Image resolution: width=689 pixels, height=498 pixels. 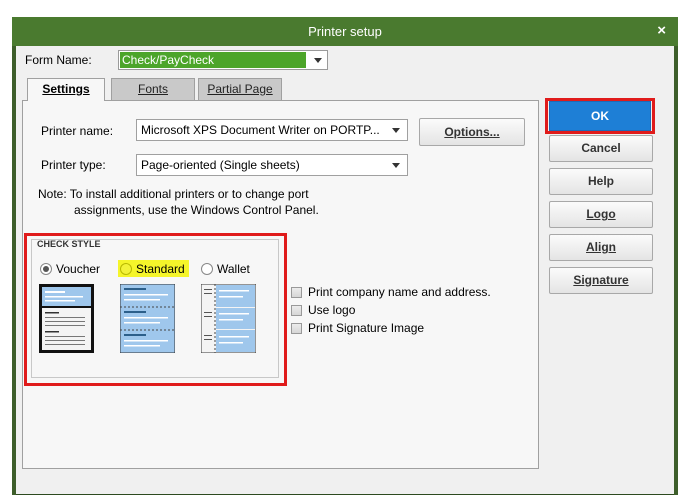 I want to click on form-name-value: Check/PayCheck, so click(x=213, y=60).